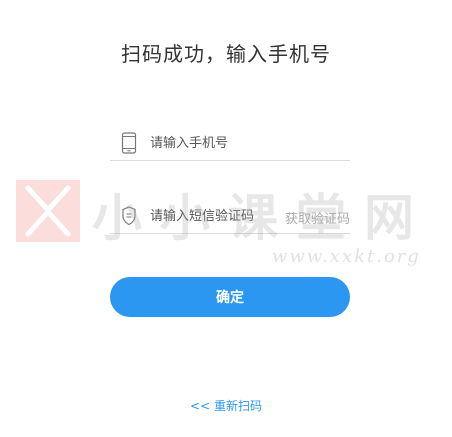 This screenshot has width=452, height=437. What do you see at coordinates (129, 143) in the screenshot?
I see `phone-icon` at bounding box center [129, 143].